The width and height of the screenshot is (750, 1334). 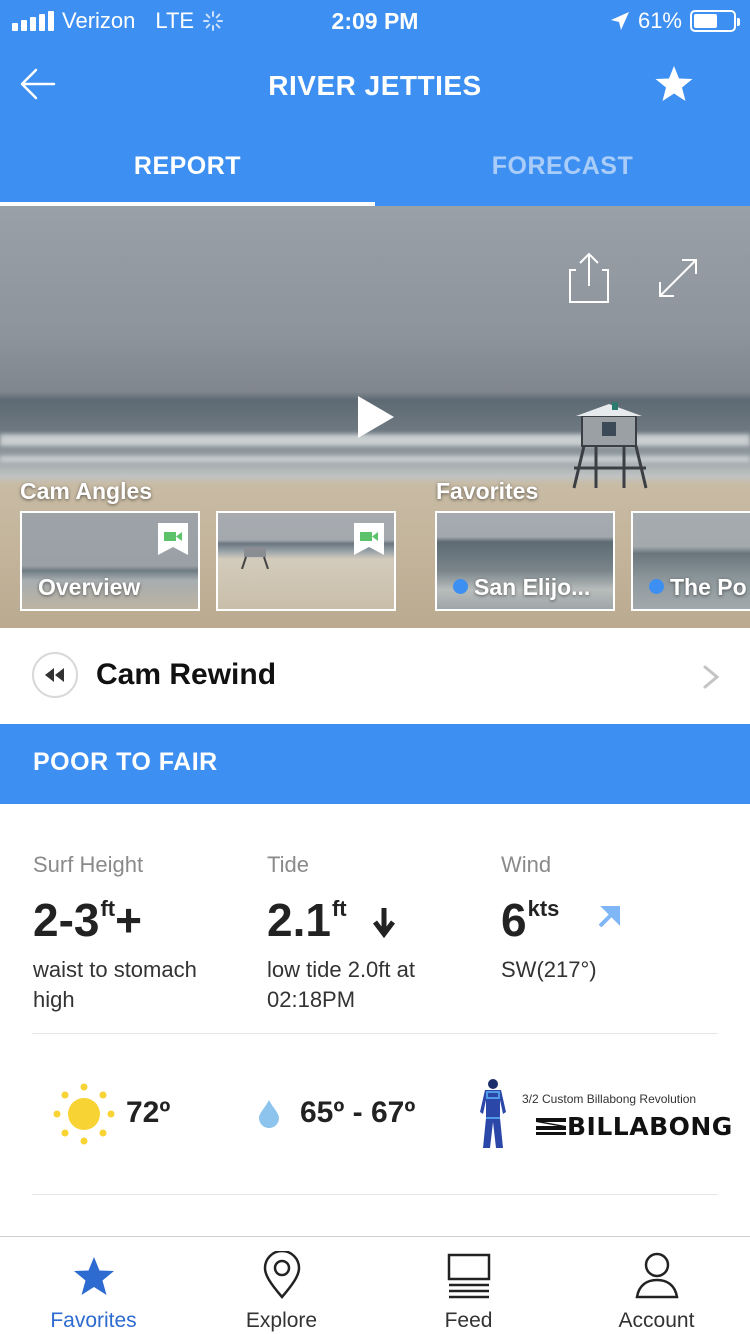 What do you see at coordinates (562, 166) in the screenshot?
I see `tab-forecast: FORECAST` at bounding box center [562, 166].